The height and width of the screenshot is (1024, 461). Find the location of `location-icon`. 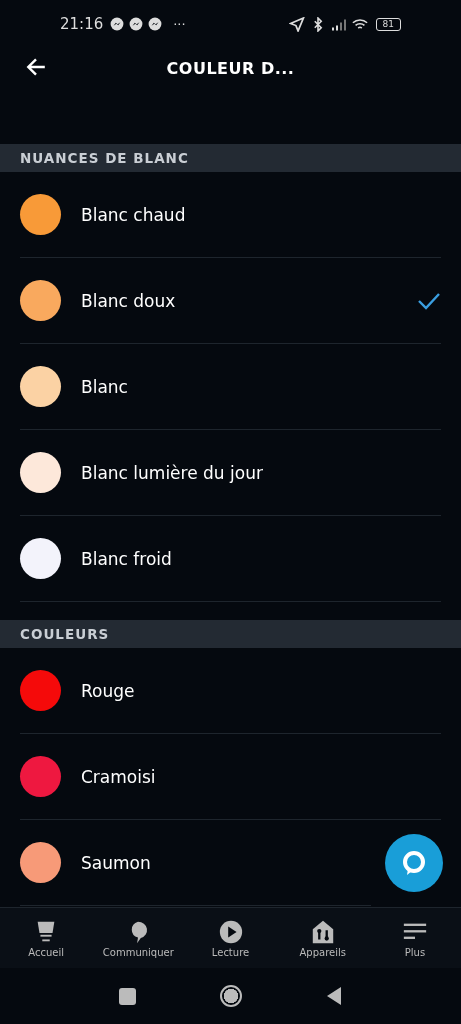

location-icon is located at coordinates (296, 24).